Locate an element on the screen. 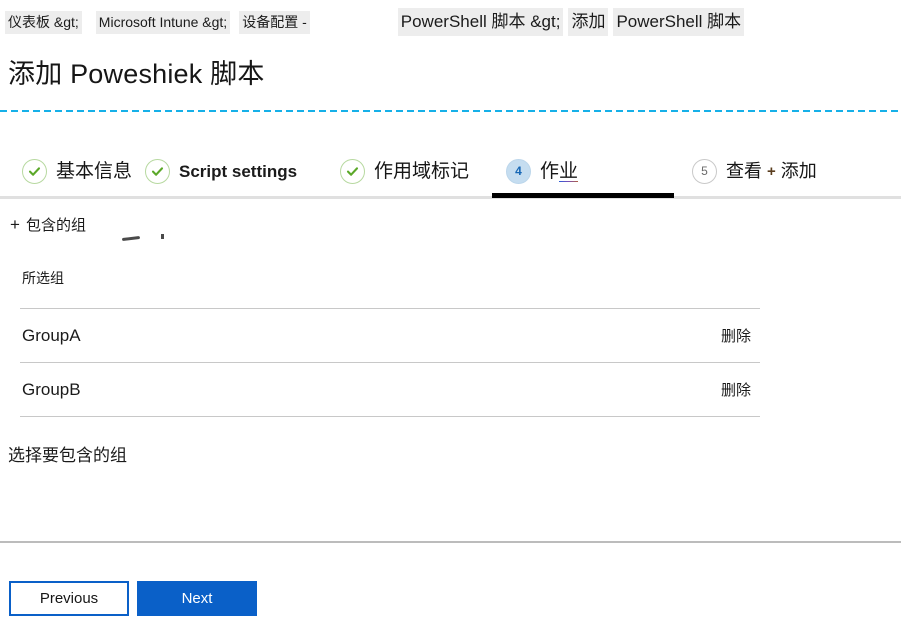  wizard-step-script-settings-label: Script settings is located at coordinates (238, 171).